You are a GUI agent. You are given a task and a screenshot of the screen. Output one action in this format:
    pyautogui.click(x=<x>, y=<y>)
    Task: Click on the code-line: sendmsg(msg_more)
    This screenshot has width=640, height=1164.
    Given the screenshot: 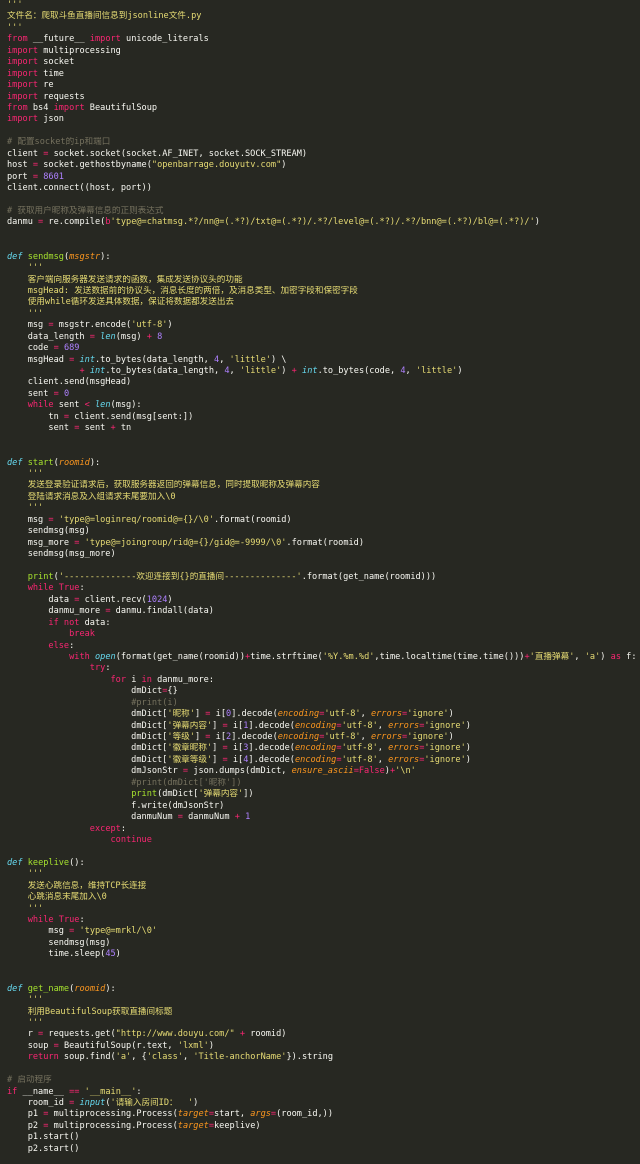 What is the action you would take?
    pyautogui.click(x=320, y=554)
    